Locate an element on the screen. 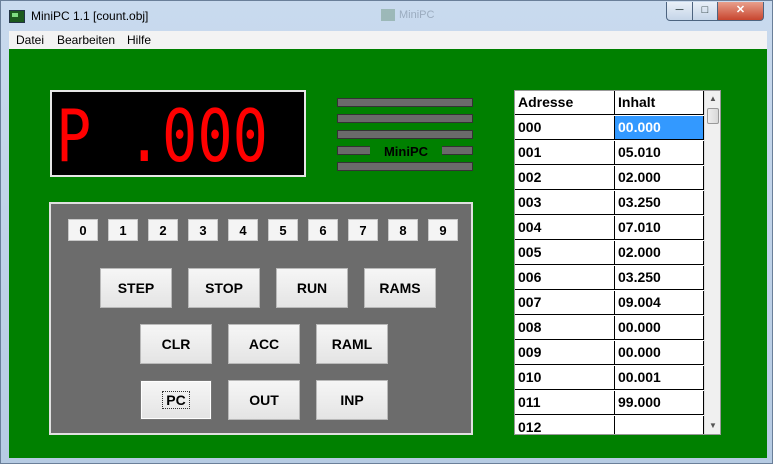  raml-button: RAML is located at coordinates (352, 344).